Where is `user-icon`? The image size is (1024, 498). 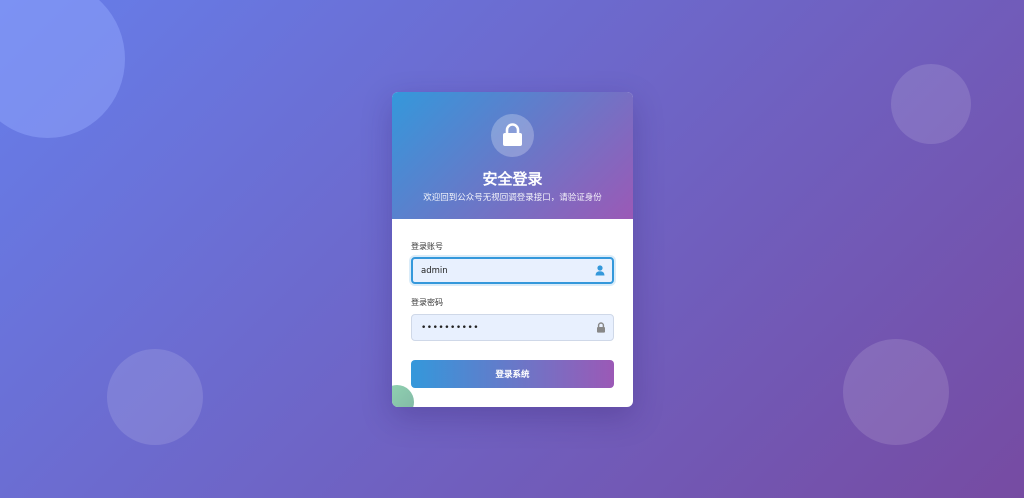
user-icon is located at coordinates (600, 270).